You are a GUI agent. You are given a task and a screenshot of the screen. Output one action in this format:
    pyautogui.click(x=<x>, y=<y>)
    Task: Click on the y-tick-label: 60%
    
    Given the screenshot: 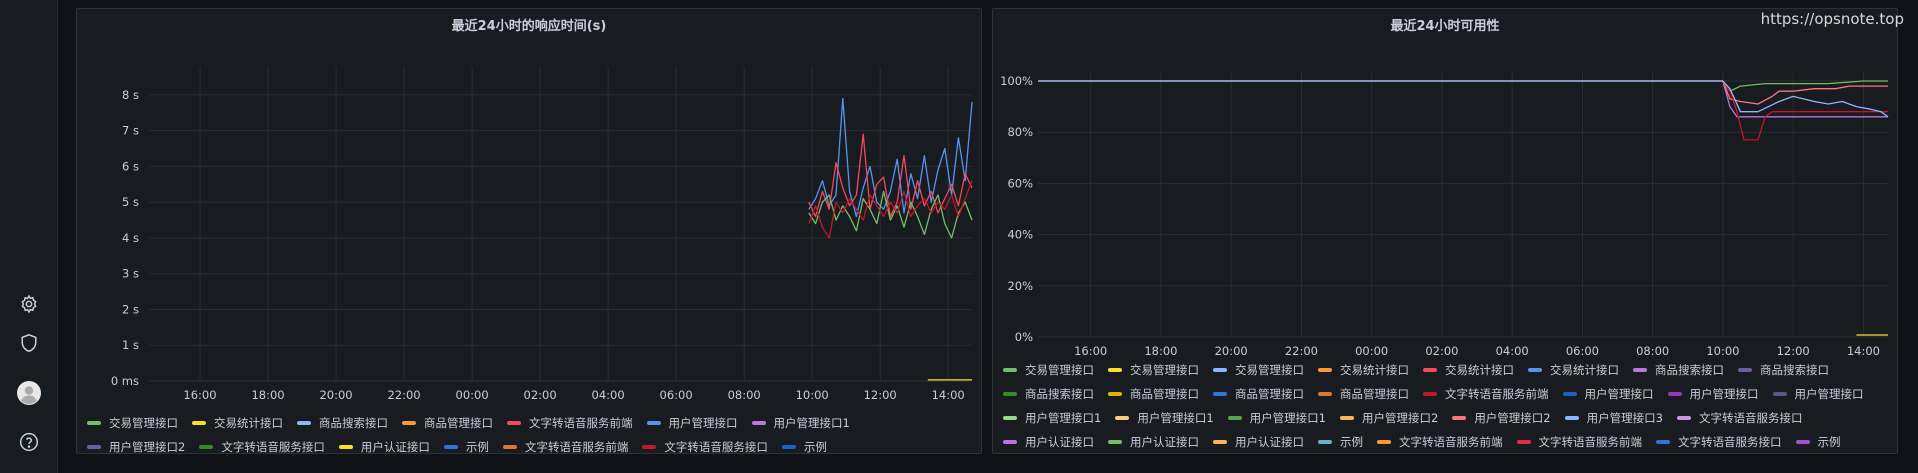 What is the action you would take?
    pyautogui.click(x=1020, y=183)
    